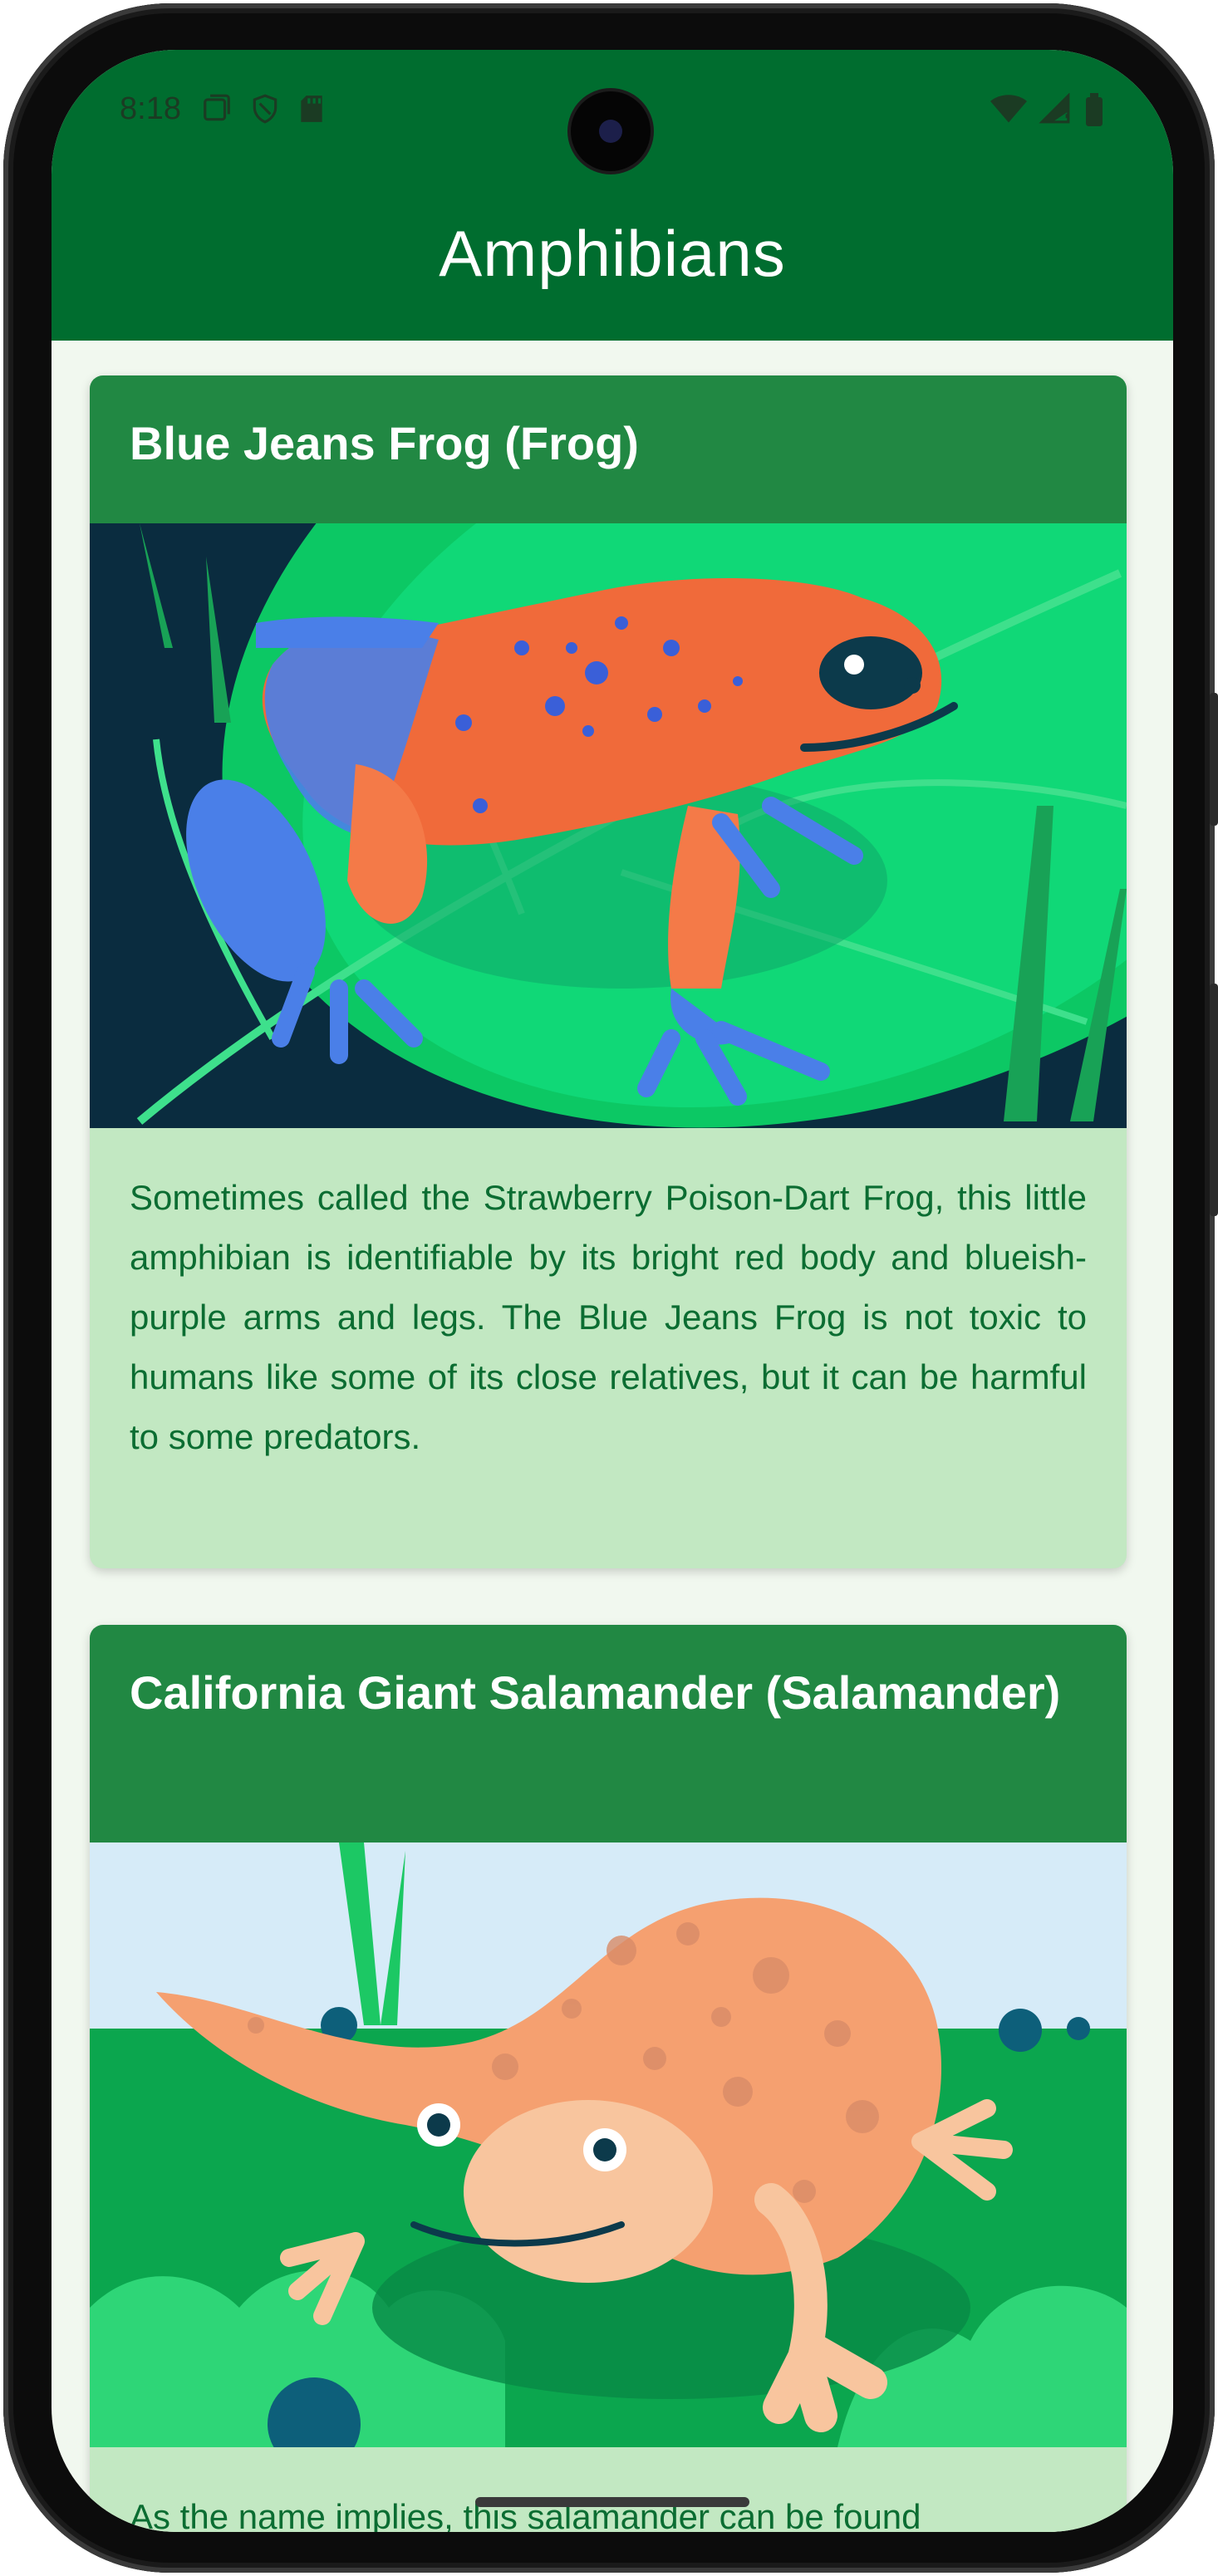 This screenshot has width=1218, height=2576. What do you see at coordinates (217, 107) in the screenshot?
I see `screenshot-icon` at bounding box center [217, 107].